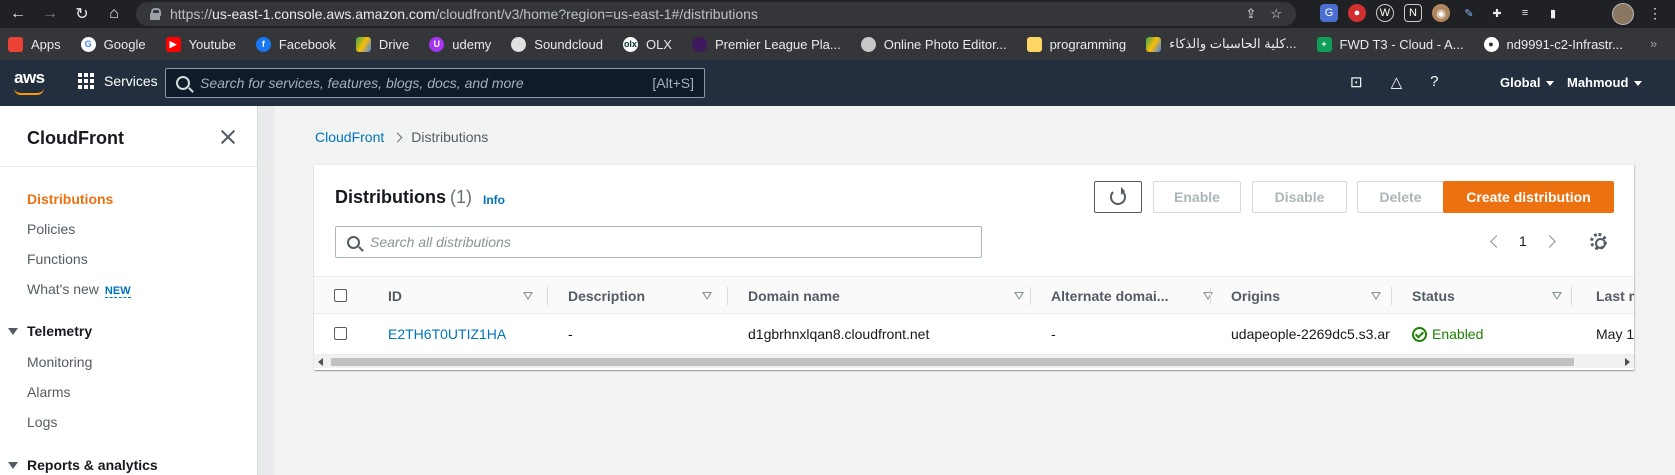 The height and width of the screenshot is (475, 1675). Describe the element at coordinates (1385, 13) in the screenshot. I see `w-extension-icon: W` at that location.